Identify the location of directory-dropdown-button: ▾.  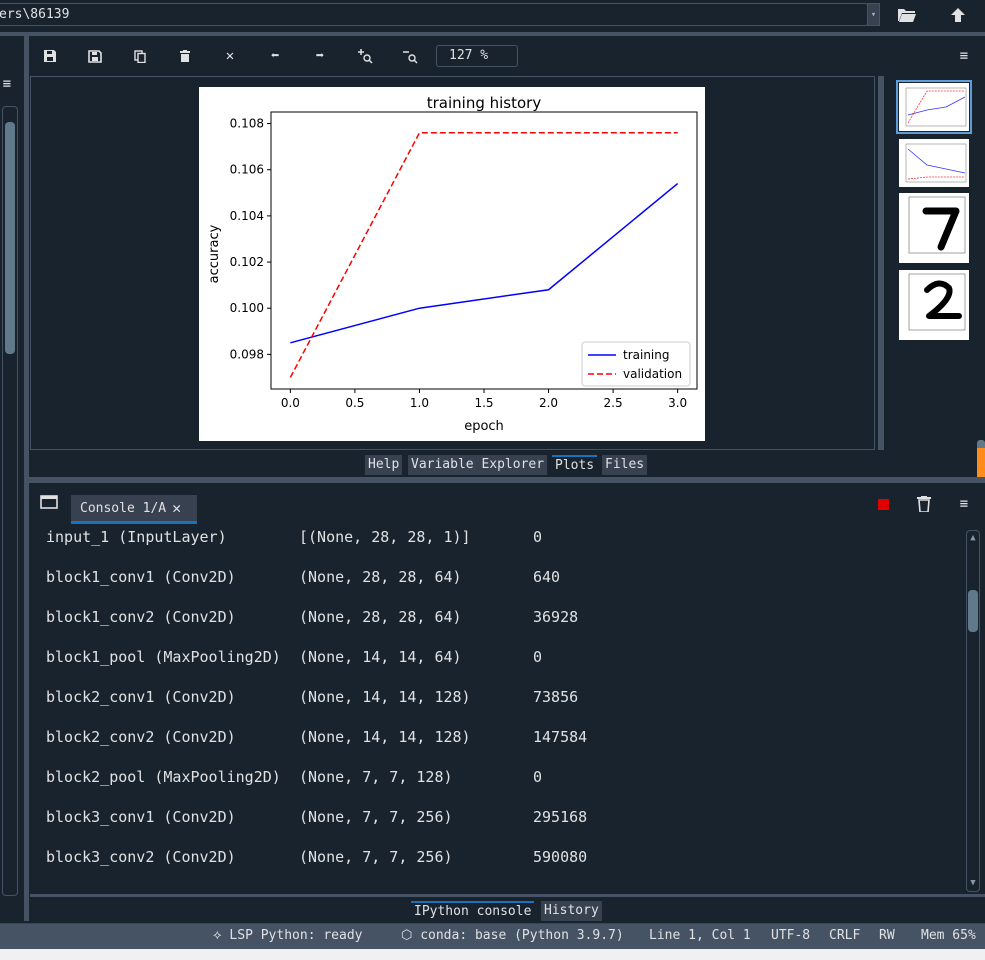
(873, 14).